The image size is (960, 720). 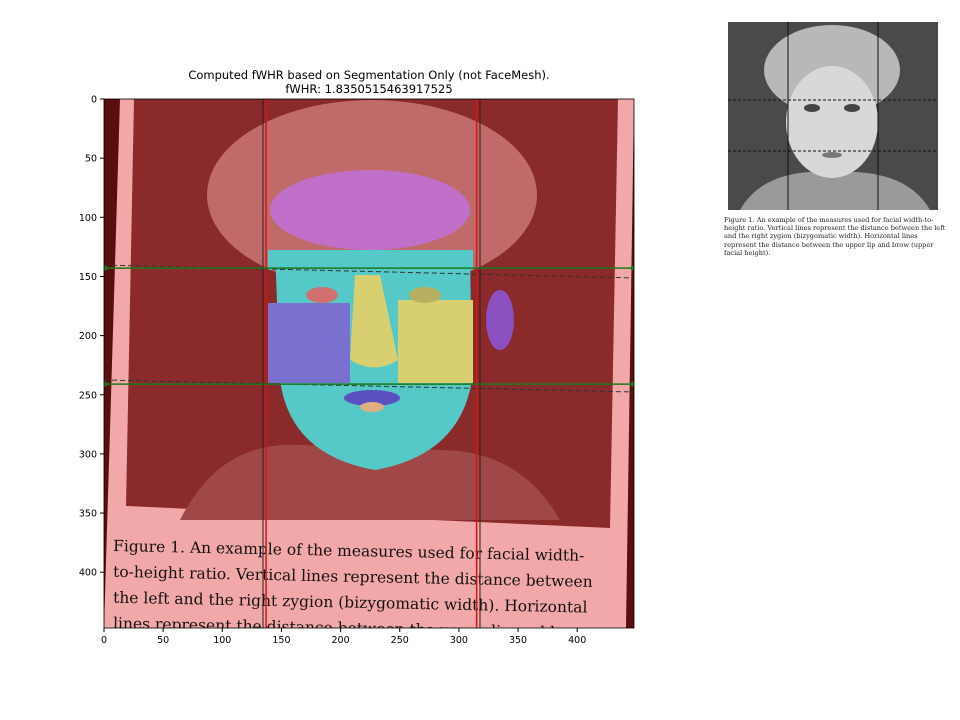 I want to click on y-tick-label: 50, so click(x=91, y=159).